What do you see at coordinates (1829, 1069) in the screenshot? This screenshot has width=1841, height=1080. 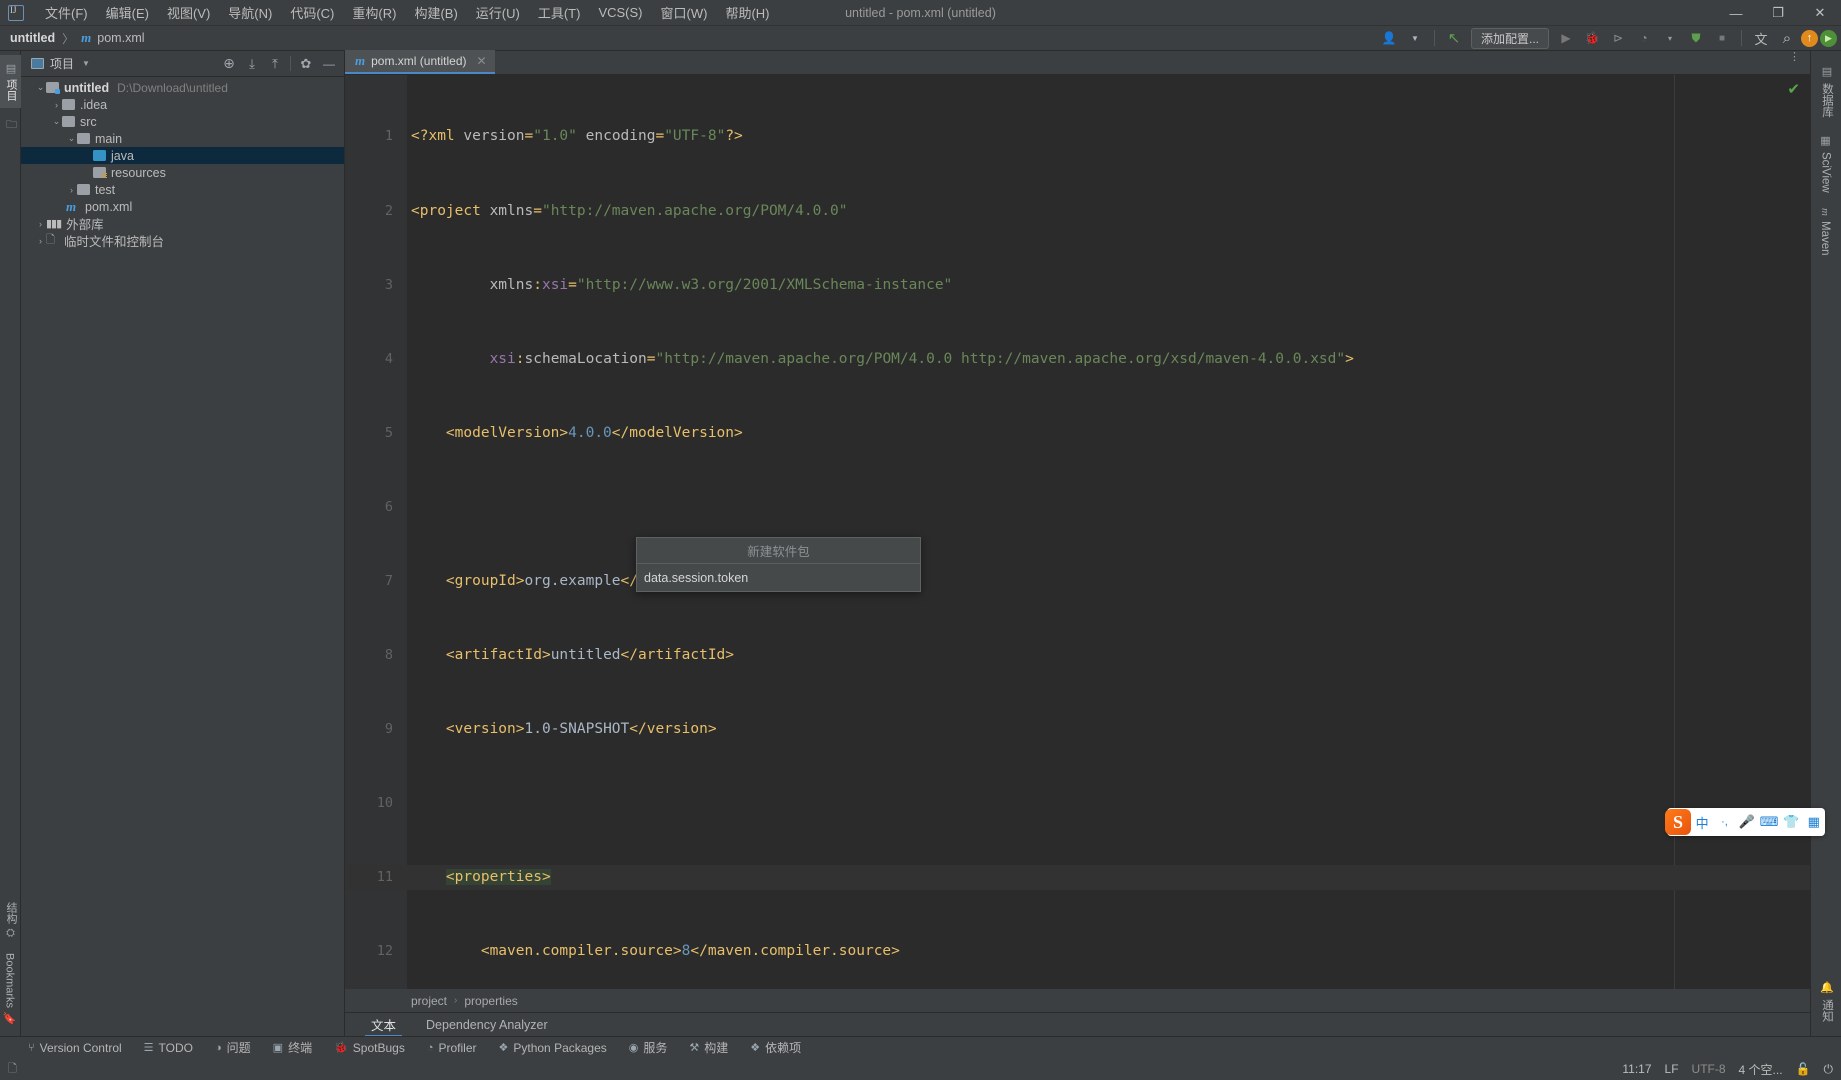 I see `power-save-icon: ⏻` at bounding box center [1829, 1069].